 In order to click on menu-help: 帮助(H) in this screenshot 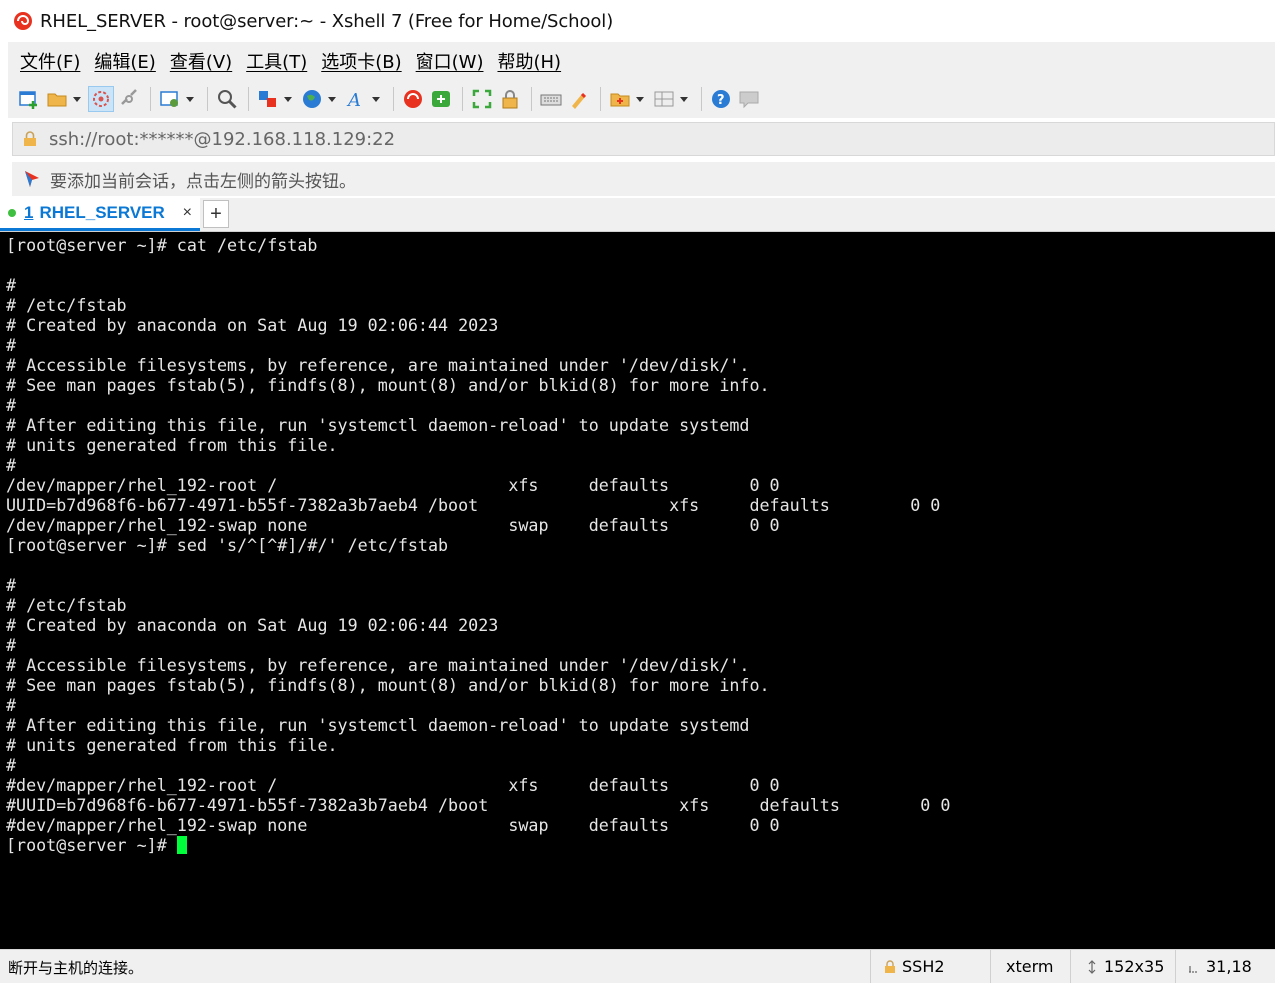, I will do `click(529, 61)`.